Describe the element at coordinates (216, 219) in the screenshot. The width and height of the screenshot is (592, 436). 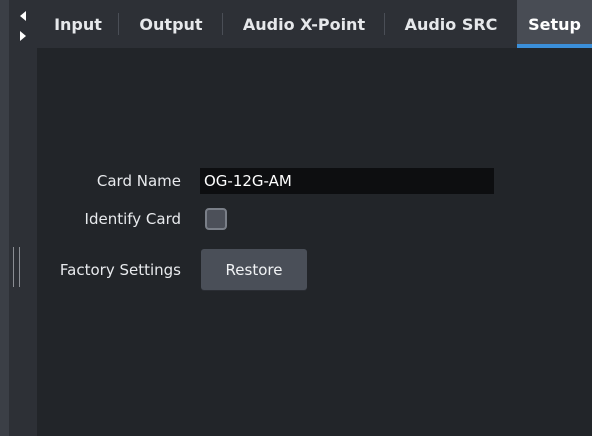
I see `identify-card-checkbox` at that location.